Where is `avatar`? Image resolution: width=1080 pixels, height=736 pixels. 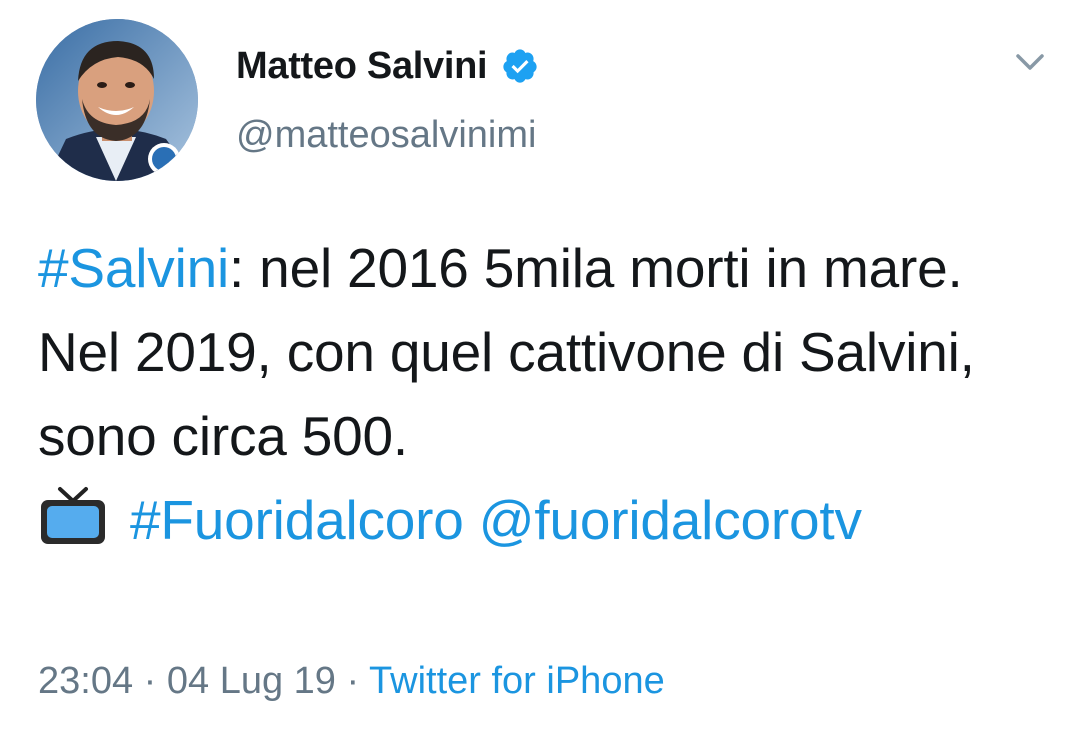 avatar is located at coordinates (117, 100).